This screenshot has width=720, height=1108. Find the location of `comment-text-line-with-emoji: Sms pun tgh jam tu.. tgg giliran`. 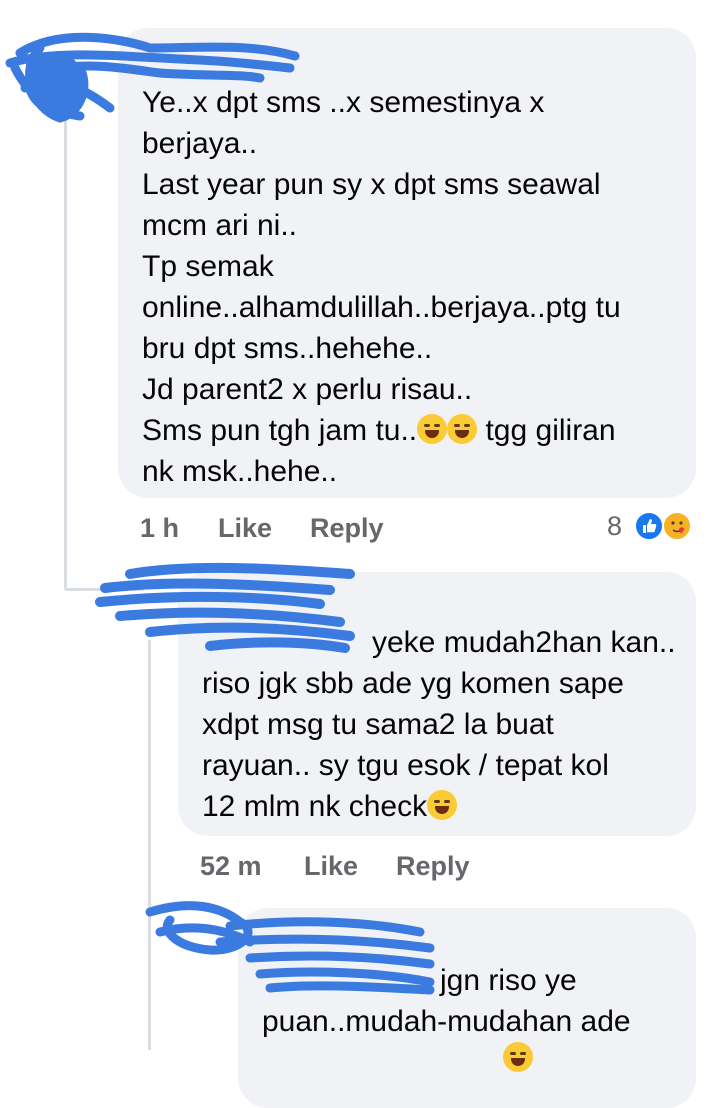

comment-text-line-with-emoji: Sms pun tgh jam tu.. tgg giliran is located at coordinates (412, 430).